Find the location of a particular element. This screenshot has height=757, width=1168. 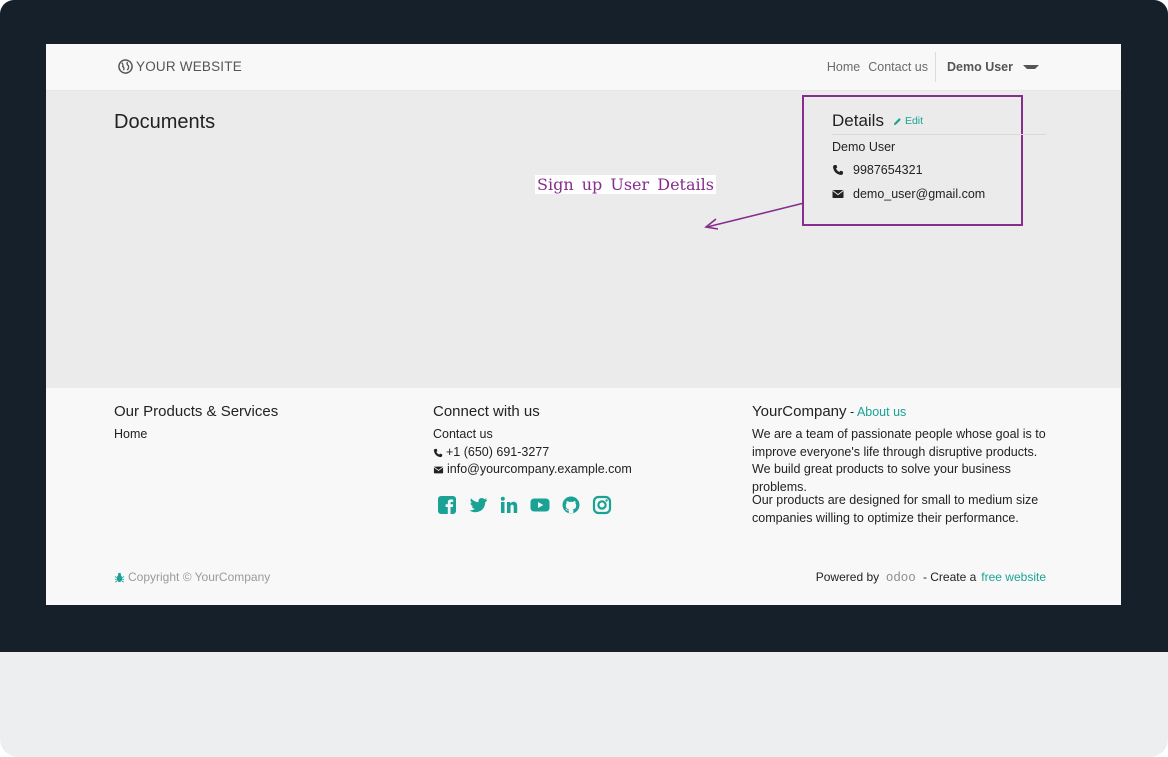

footer-email-row: info@yourcompany.example.com is located at coordinates (532, 470).